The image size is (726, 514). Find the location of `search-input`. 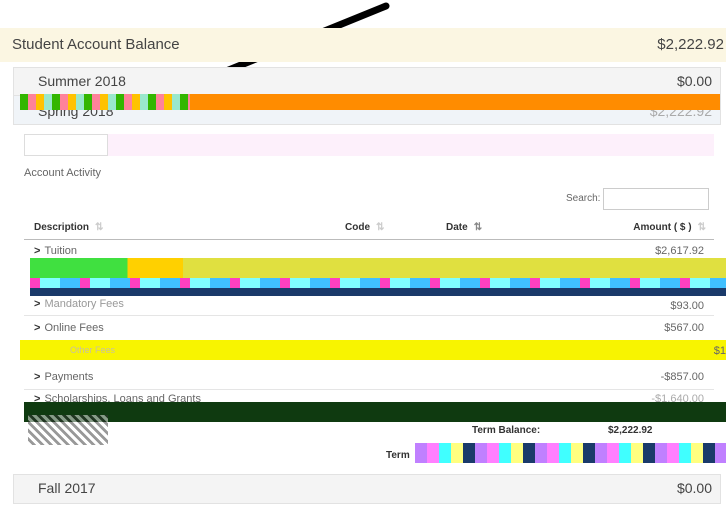

search-input is located at coordinates (656, 199).